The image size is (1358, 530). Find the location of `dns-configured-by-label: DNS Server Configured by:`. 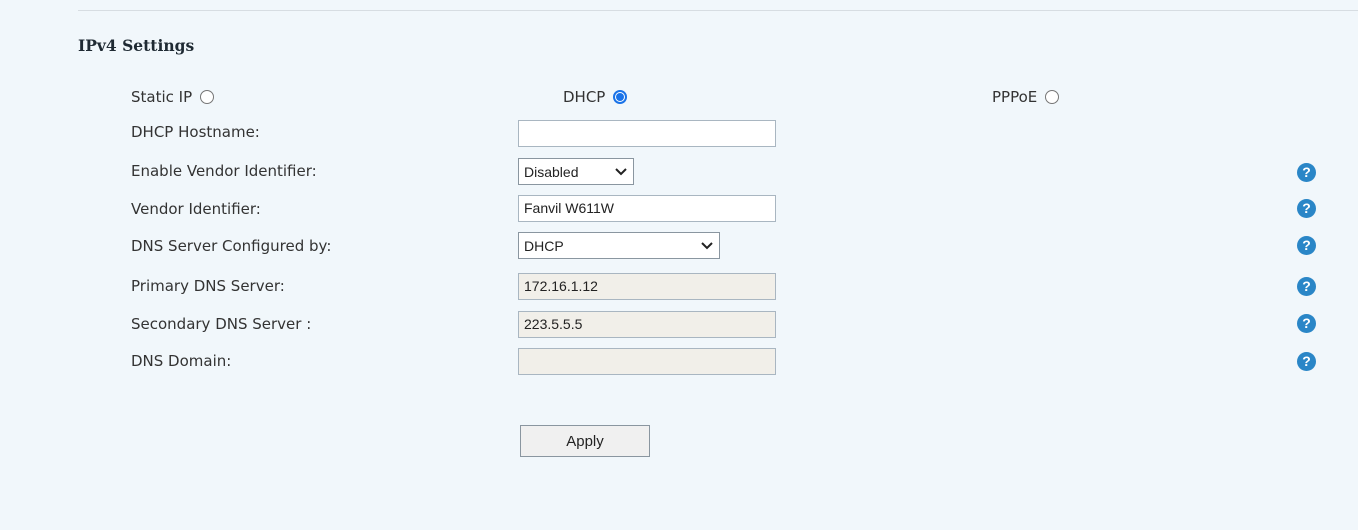

dns-configured-by-label: DNS Server Configured by: is located at coordinates (231, 246).